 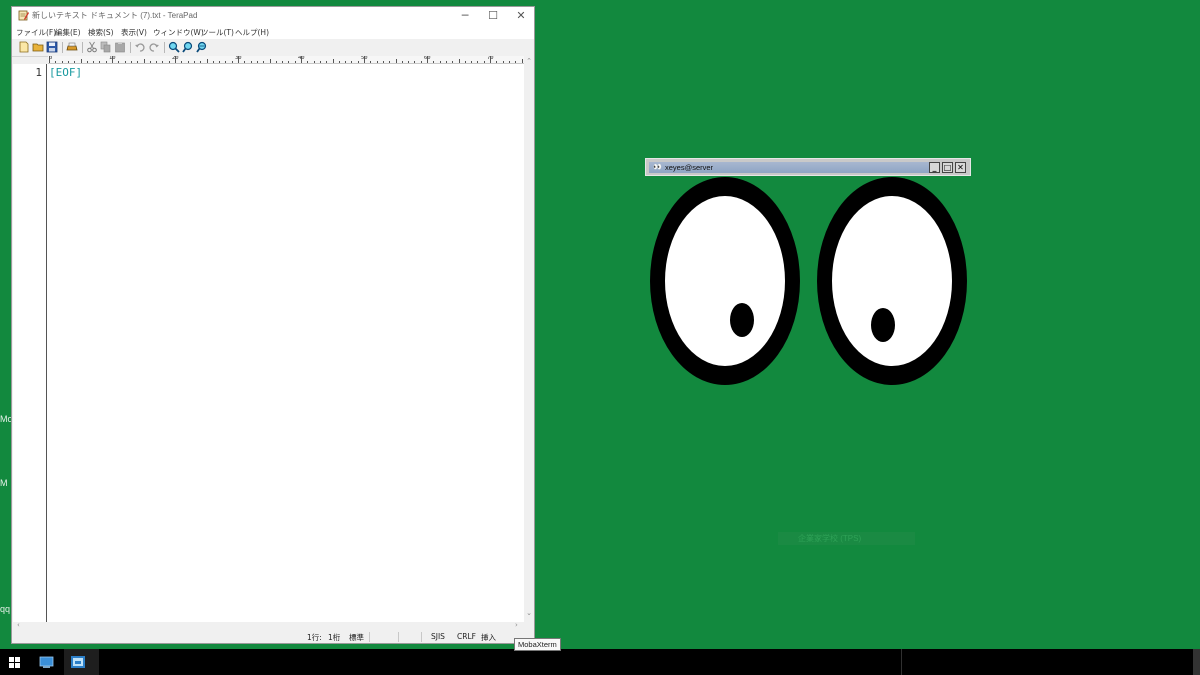 What do you see at coordinates (334, 637) in the screenshot?
I see `status-column: 1桁` at bounding box center [334, 637].